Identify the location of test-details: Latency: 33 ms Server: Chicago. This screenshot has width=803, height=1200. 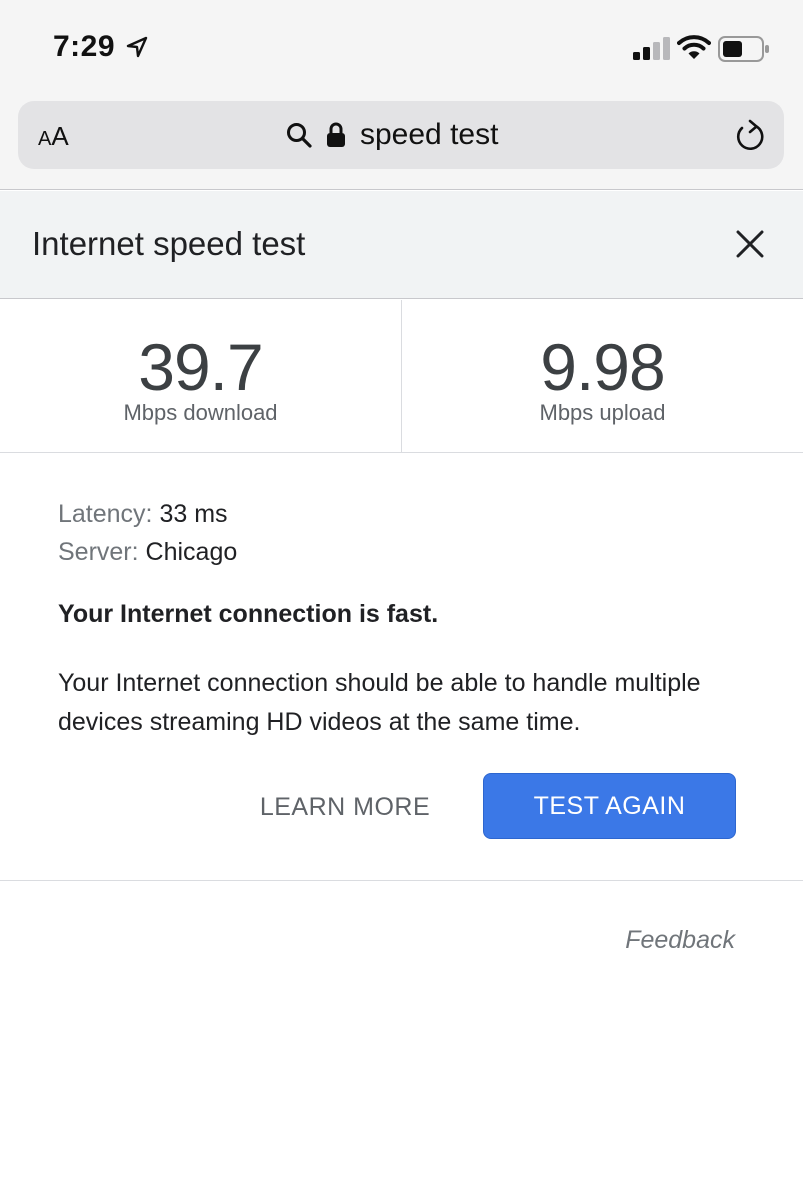
(408, 533).